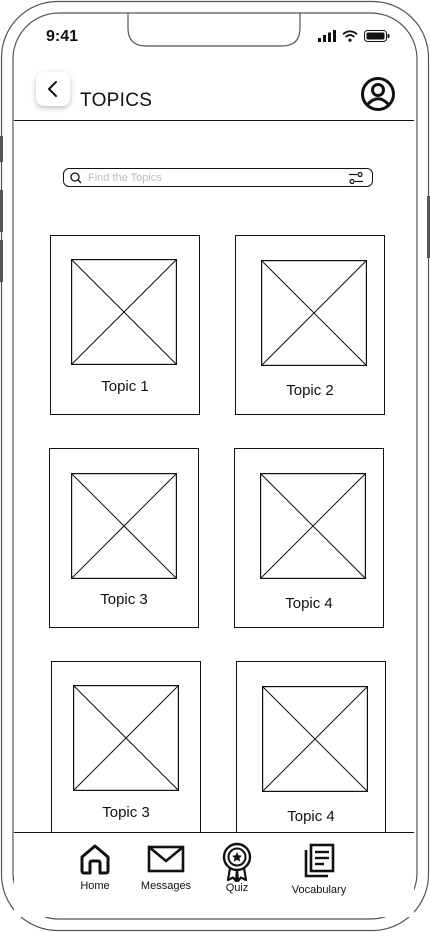 Image resolution: width=430 pixels, height=932 pixels. What do you see at coordinates (95, 859) in the screenshot?
I see `home-icon` at bounding box center [95, 859].